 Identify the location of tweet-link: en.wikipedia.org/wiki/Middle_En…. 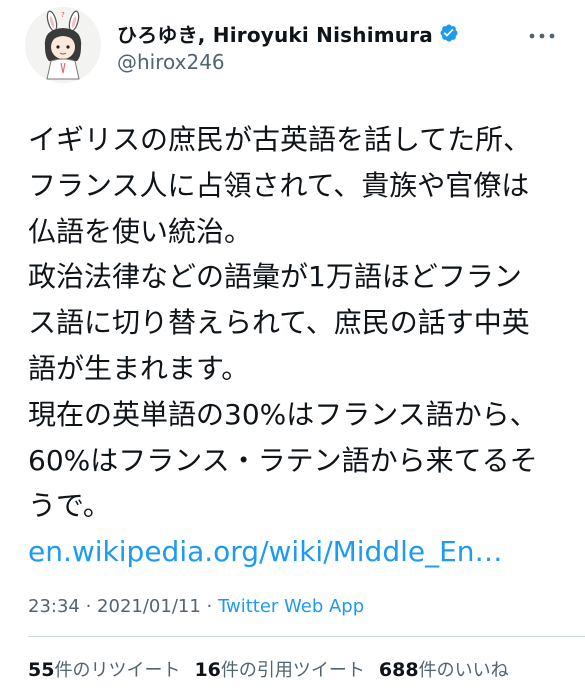
(298, 552).